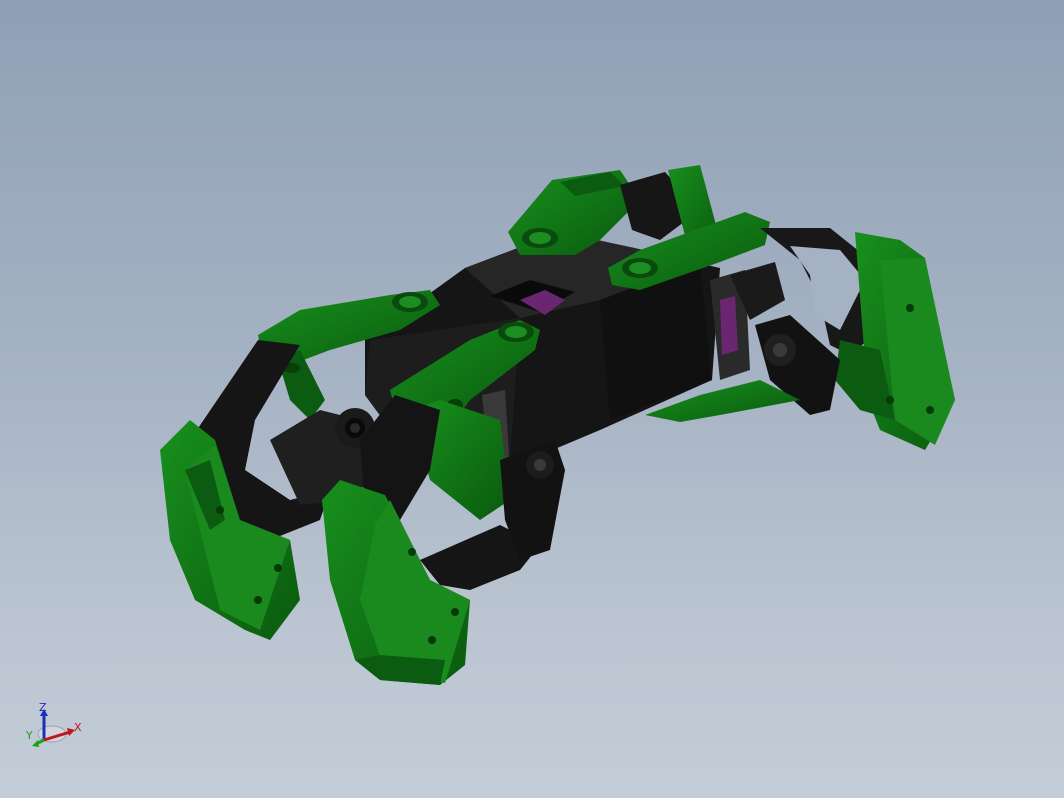  What do you see at coordinates (43, 707) in the screenshot?
I see `z-axis-label: Z` at bounding box center [43, 707].